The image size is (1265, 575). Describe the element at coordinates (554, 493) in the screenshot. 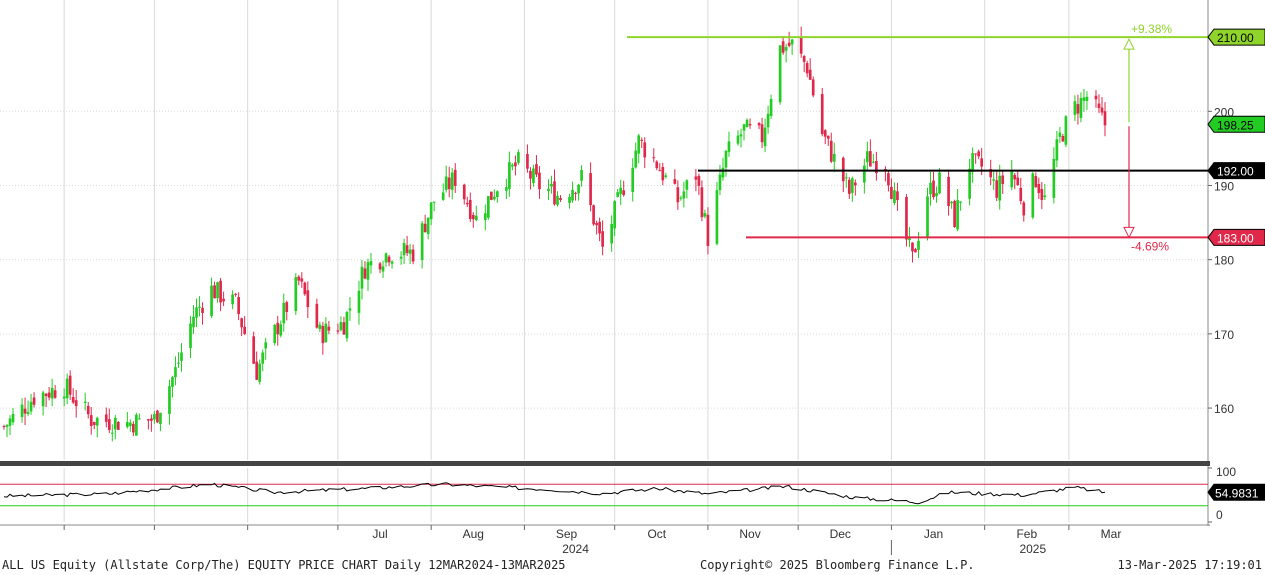

I see `rsi-line` at that location.